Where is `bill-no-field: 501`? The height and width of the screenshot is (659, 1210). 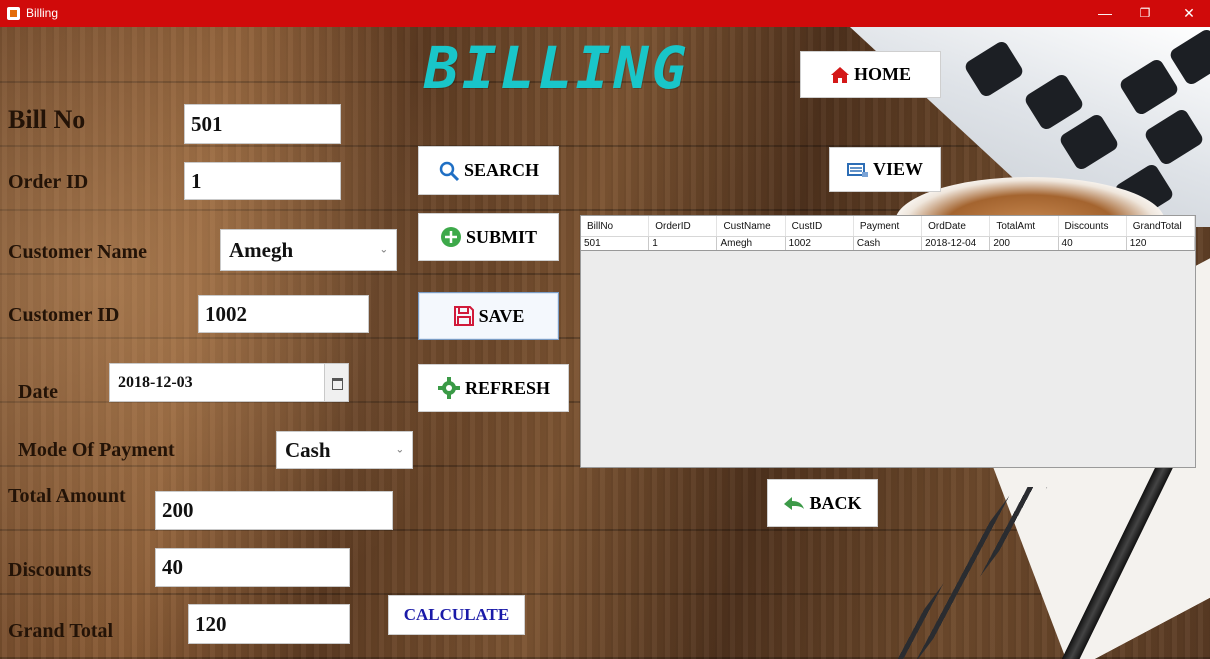
bill-no-field: 501 is located at coordinates (262, 124).